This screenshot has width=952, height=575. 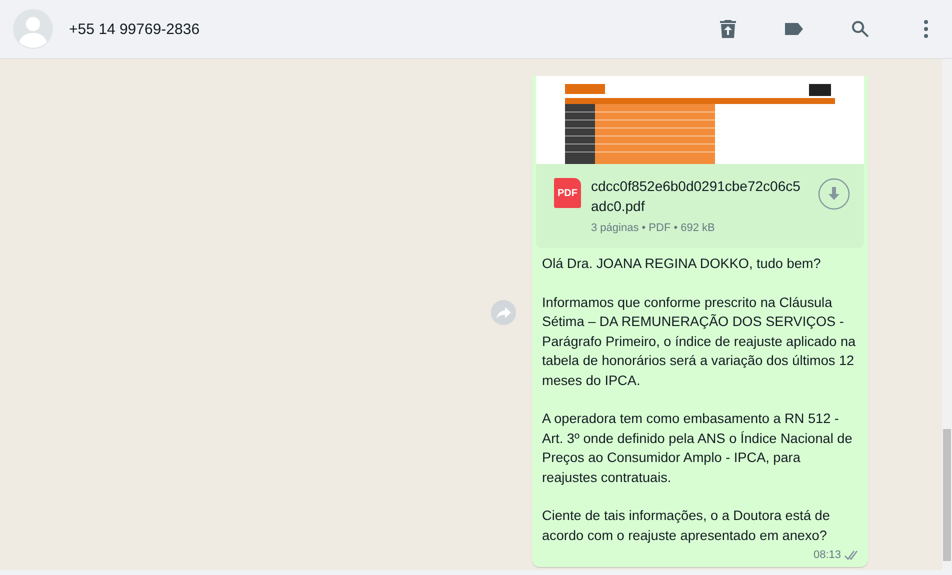 What do you see at coordinates (947, 495) in the screenshot?
I see `scrollbar-thumb` at bounding box center [947, 495].